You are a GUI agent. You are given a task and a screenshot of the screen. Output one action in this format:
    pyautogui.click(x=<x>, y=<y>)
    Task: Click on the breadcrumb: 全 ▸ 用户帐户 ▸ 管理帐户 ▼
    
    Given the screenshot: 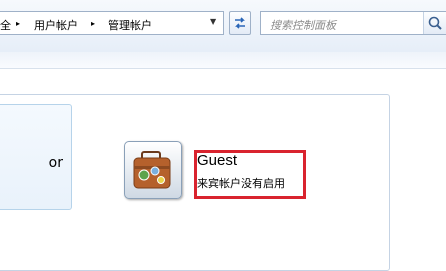 What is the action you would take?
    pyautogui.click(x=112, y=23)
    